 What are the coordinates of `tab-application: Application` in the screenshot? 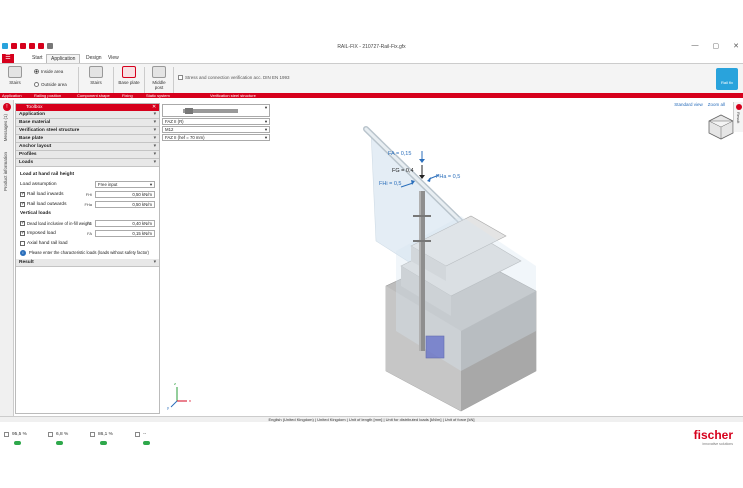 It's located at (63, 58).